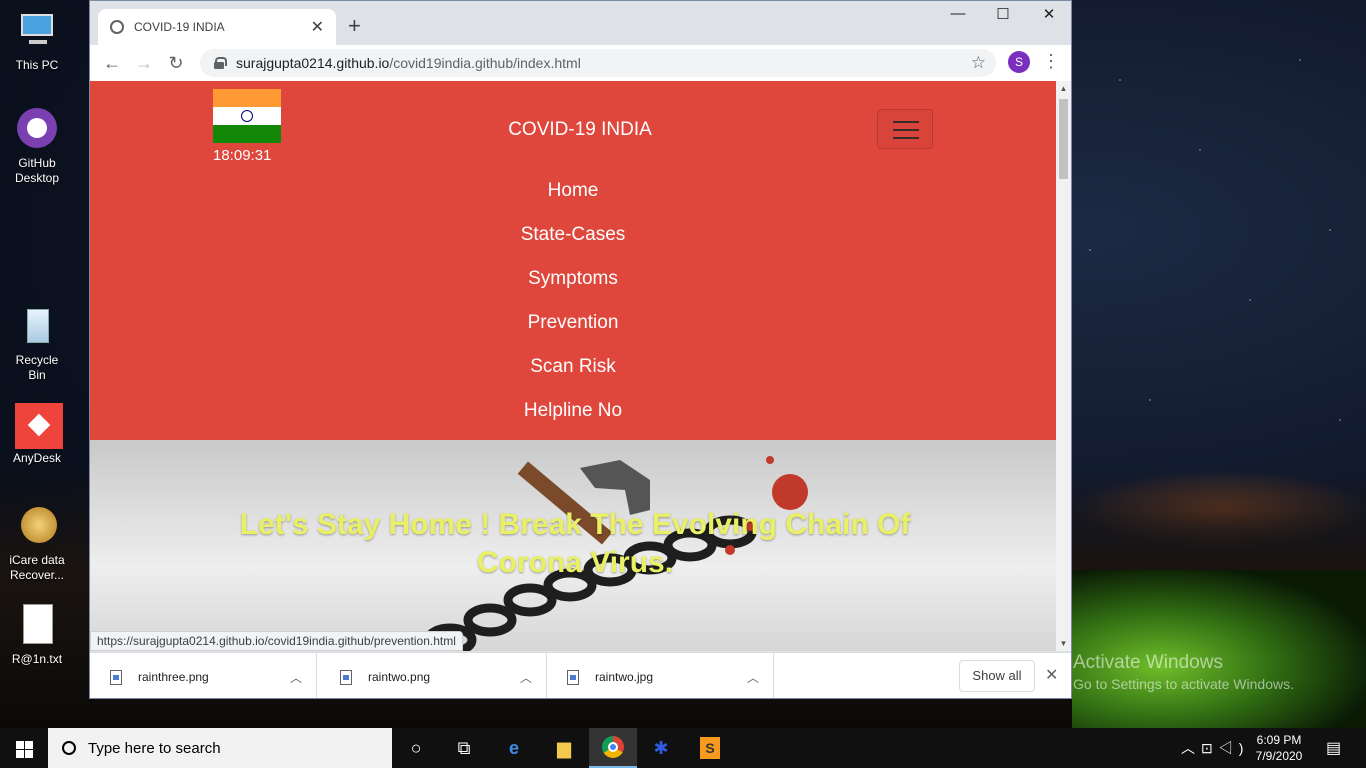 This screenshot has width=1366, height=768. Describe the element at coordinates (242, 155) in the screenshot. I see `live-clock: 18:09:31` at that location.